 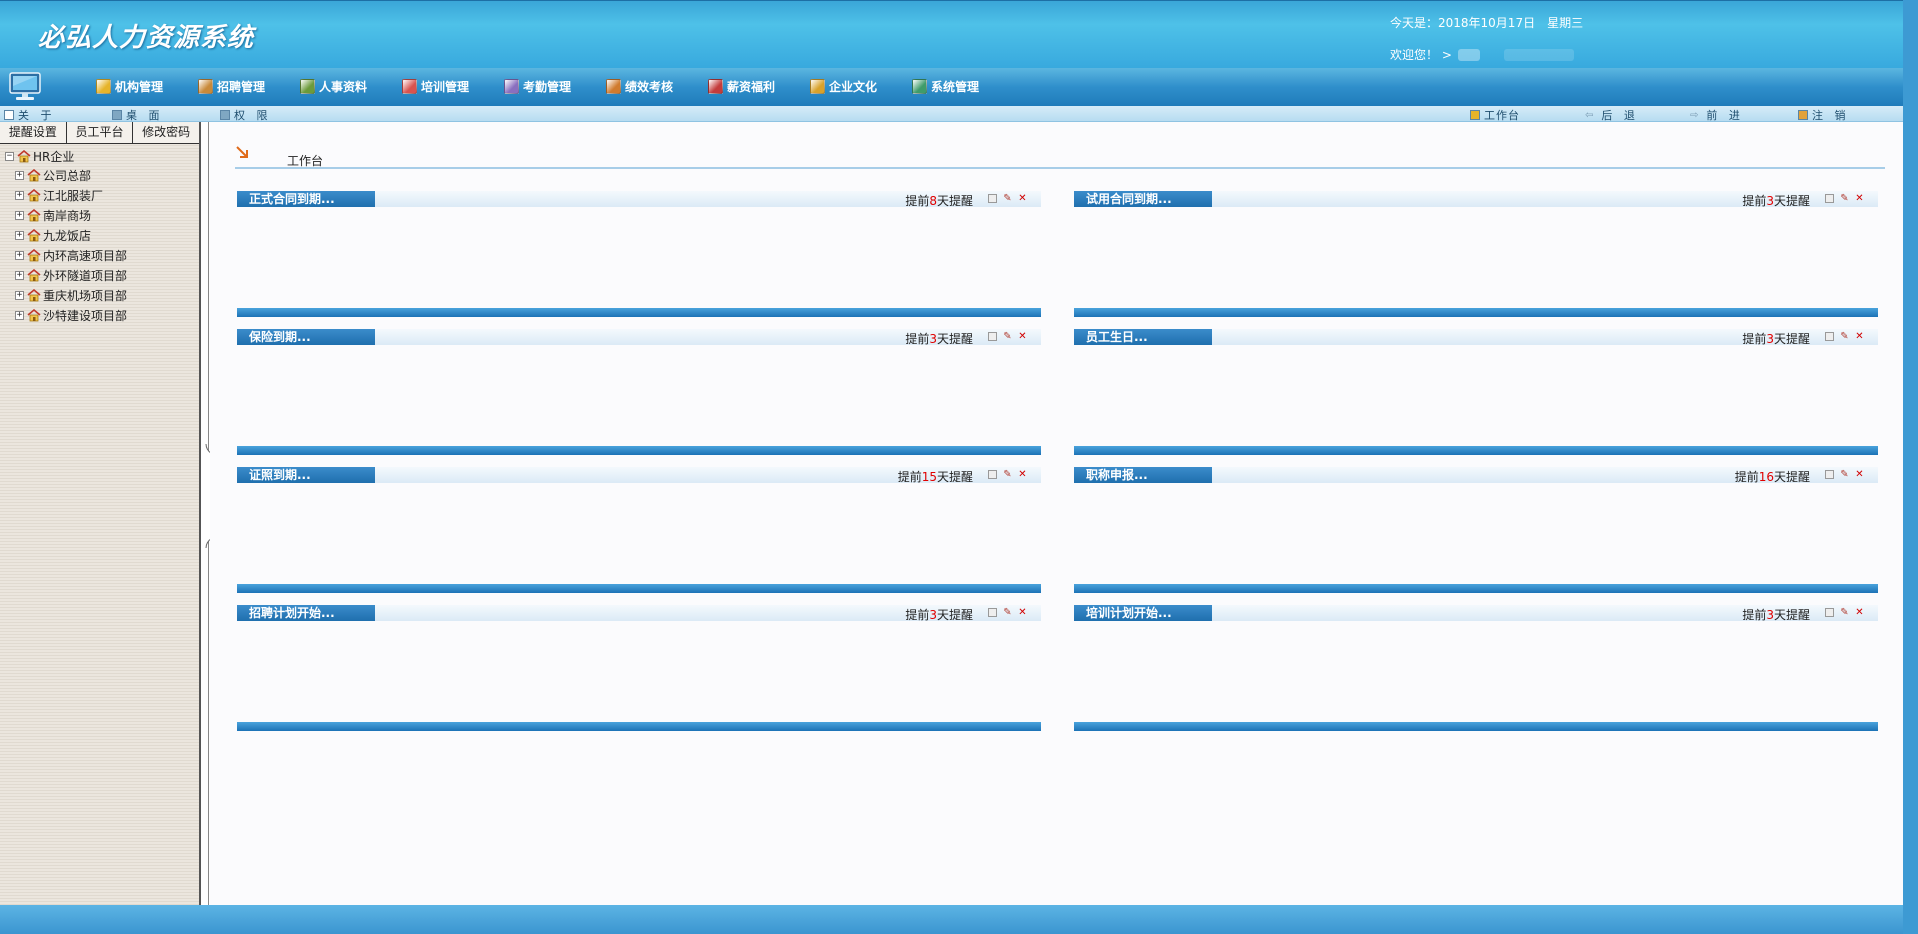 I want to click on tree-node: + 九龙饭店, so click(x=107, y=235).